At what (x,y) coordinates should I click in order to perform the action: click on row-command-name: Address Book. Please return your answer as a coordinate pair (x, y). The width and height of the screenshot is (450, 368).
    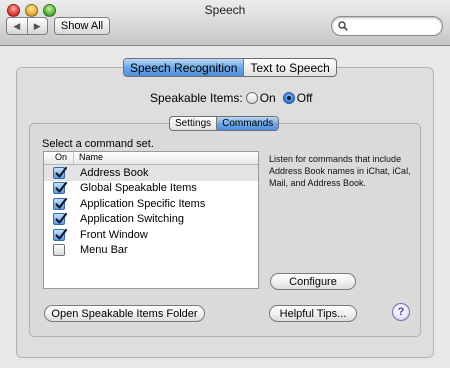
    Looking at the image, I should click on (114, 172).